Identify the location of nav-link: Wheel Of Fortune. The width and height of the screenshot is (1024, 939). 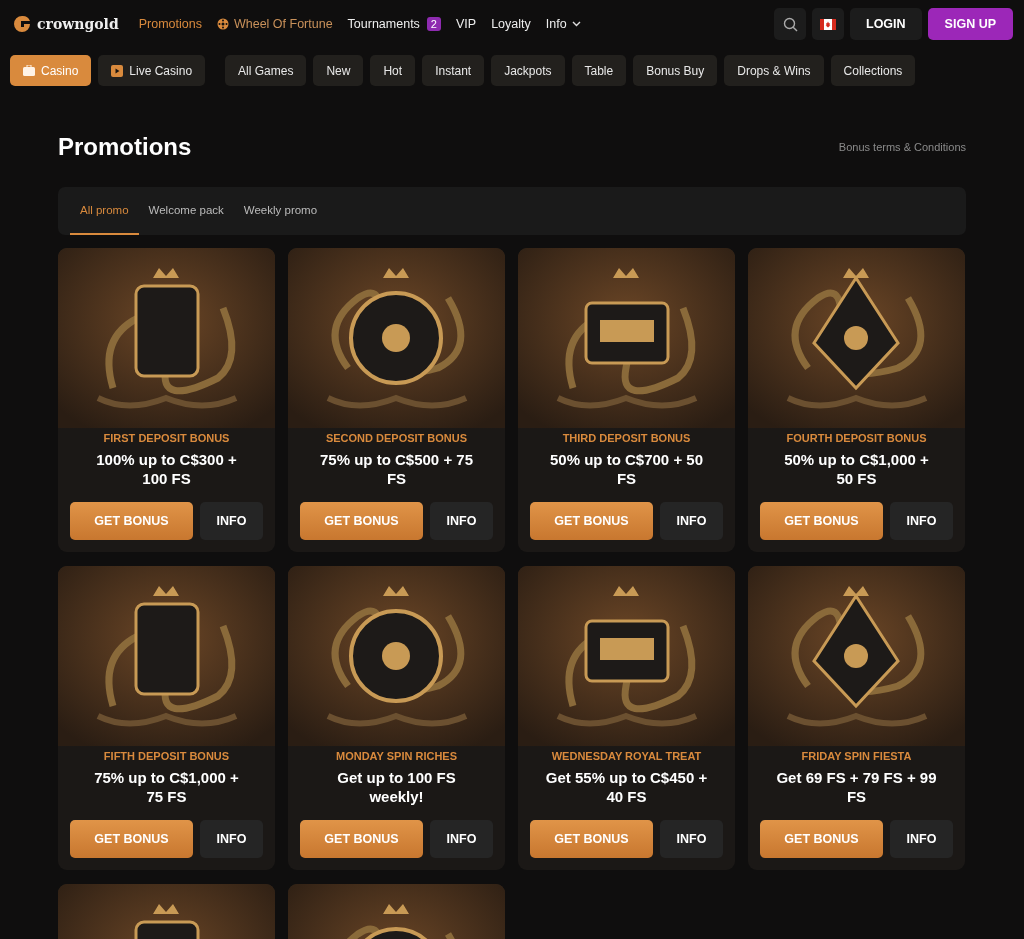
(274, 24).